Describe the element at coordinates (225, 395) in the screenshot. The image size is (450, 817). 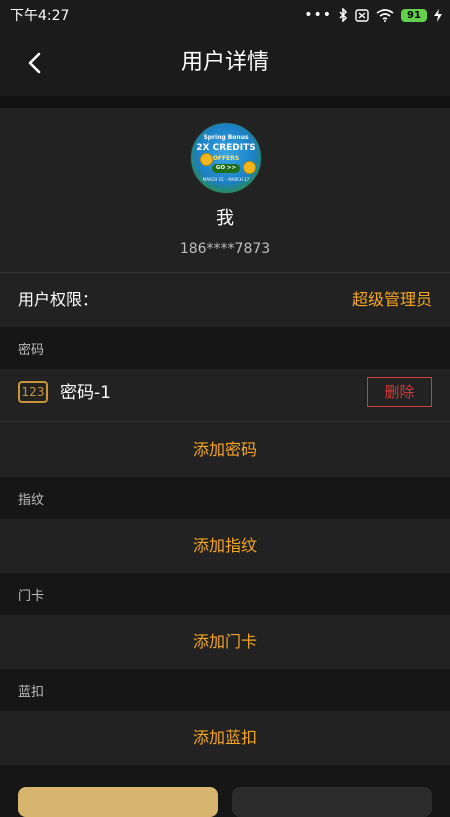
I see `password-item: 123 密码-1 删除` at that location.